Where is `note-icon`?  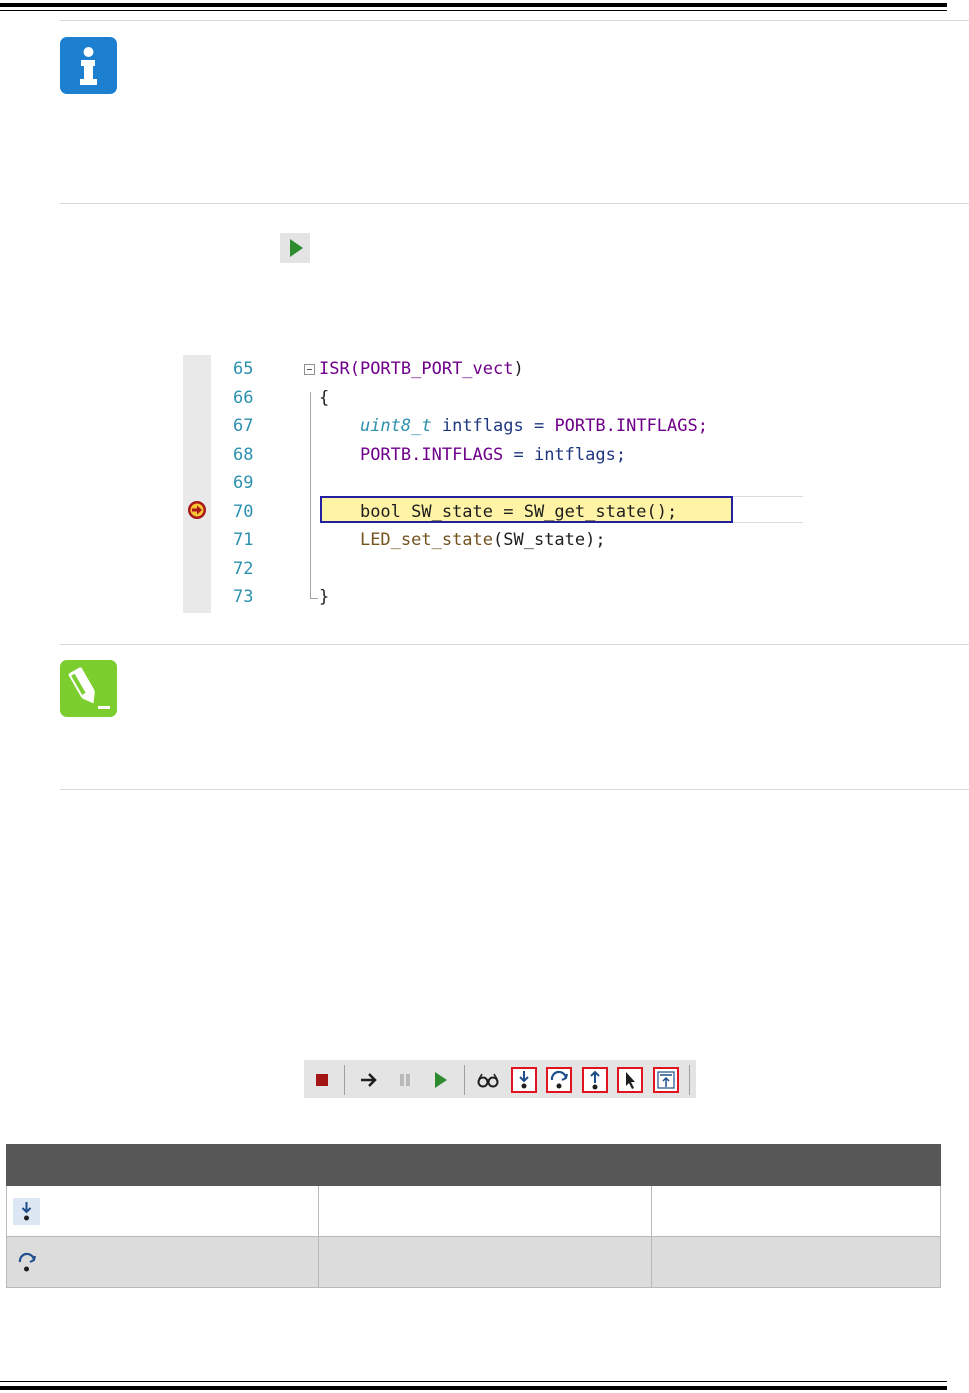
note-icon is located at coordinates (88, 688).